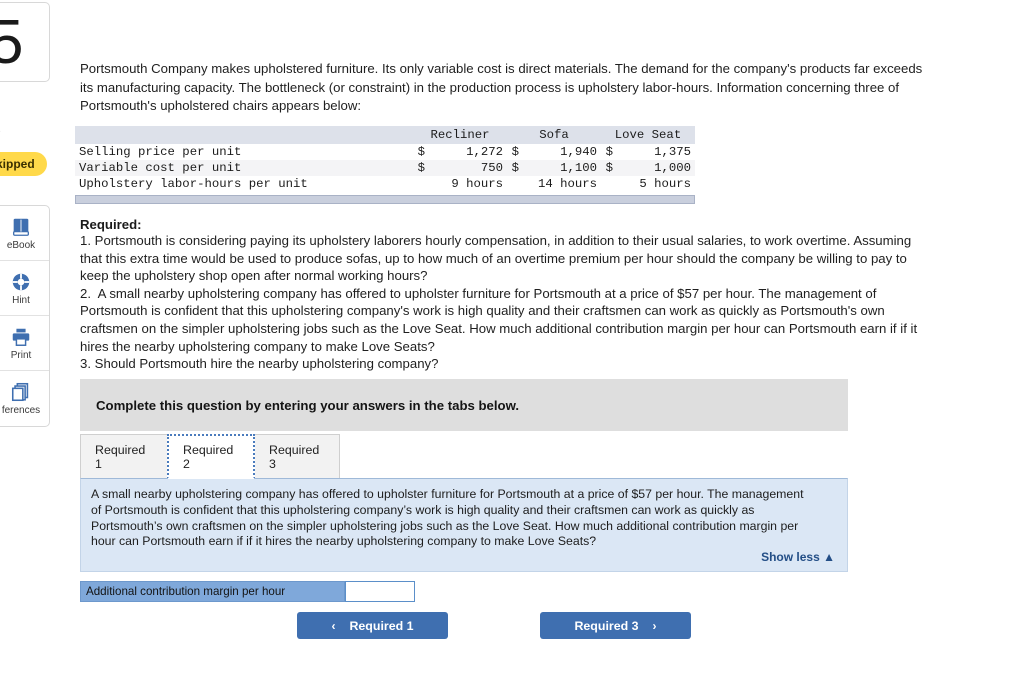 This screenshot has height=680, width=1024. I want to click on tab-required-1: Required 1, so click(124, 456).